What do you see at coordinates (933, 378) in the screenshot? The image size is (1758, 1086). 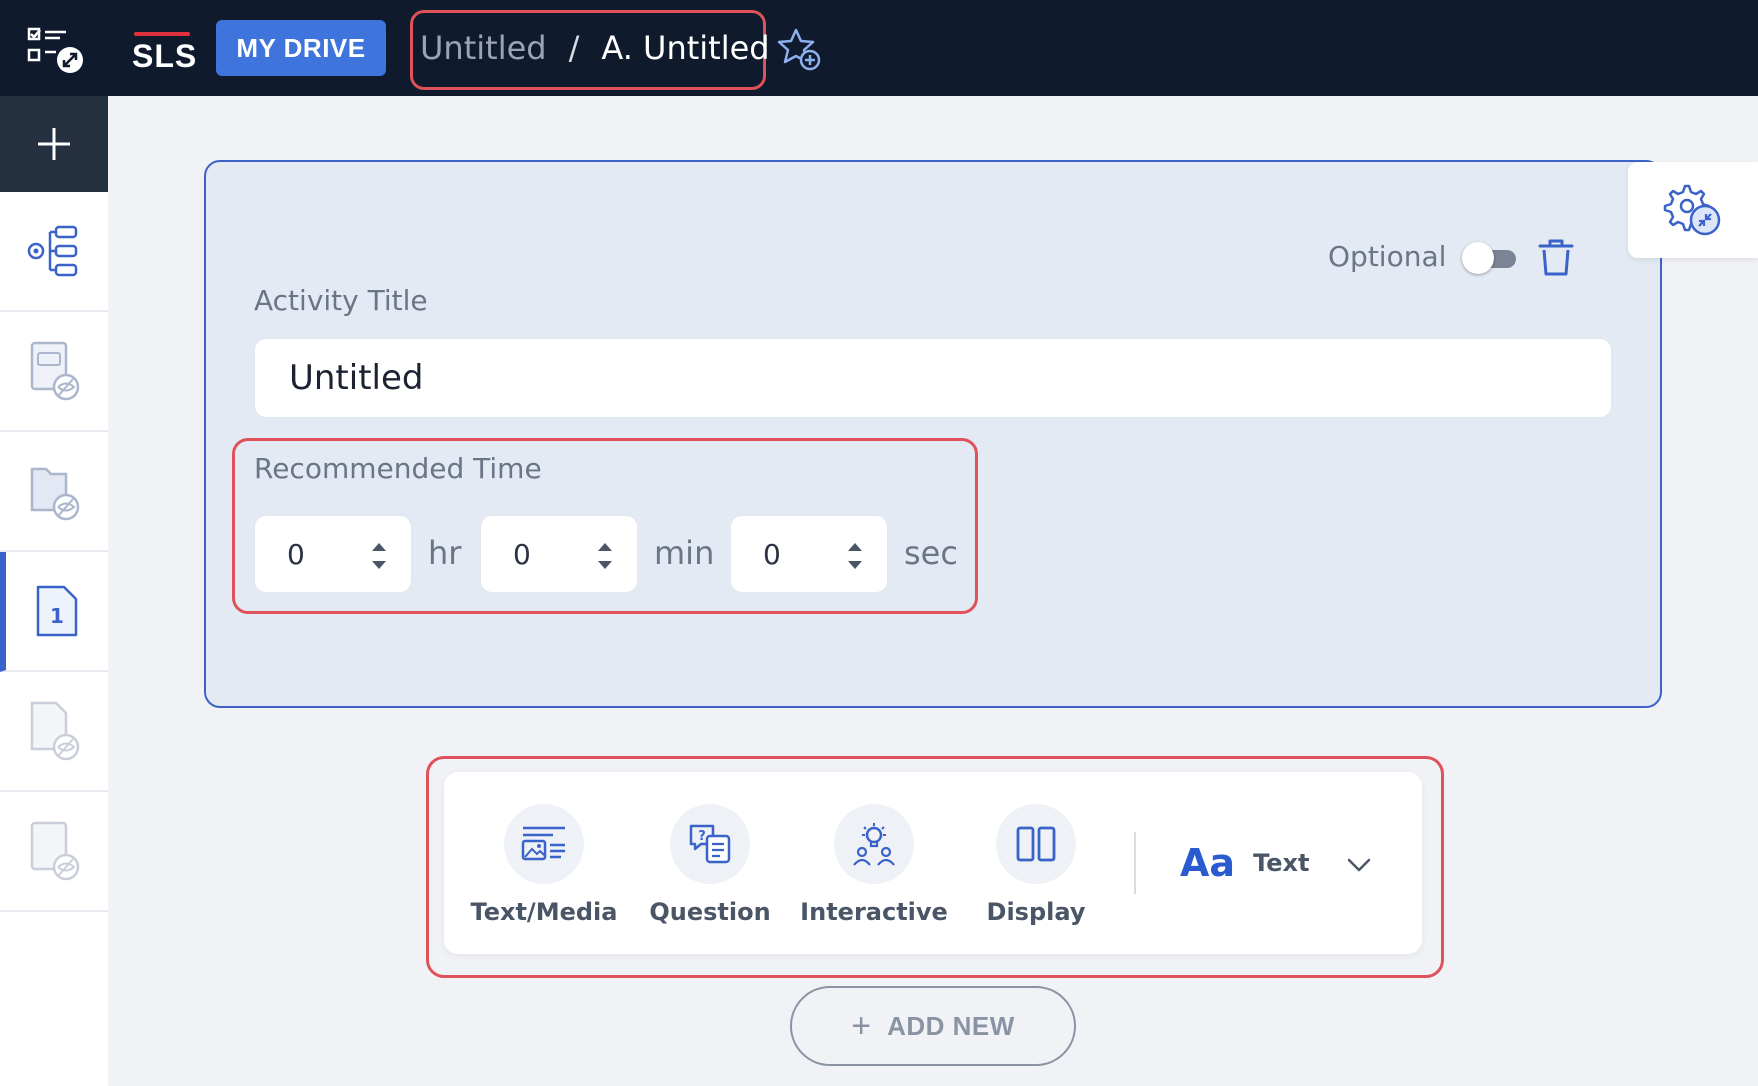 I see `activity-title-input` at bounding box center [933, 378].